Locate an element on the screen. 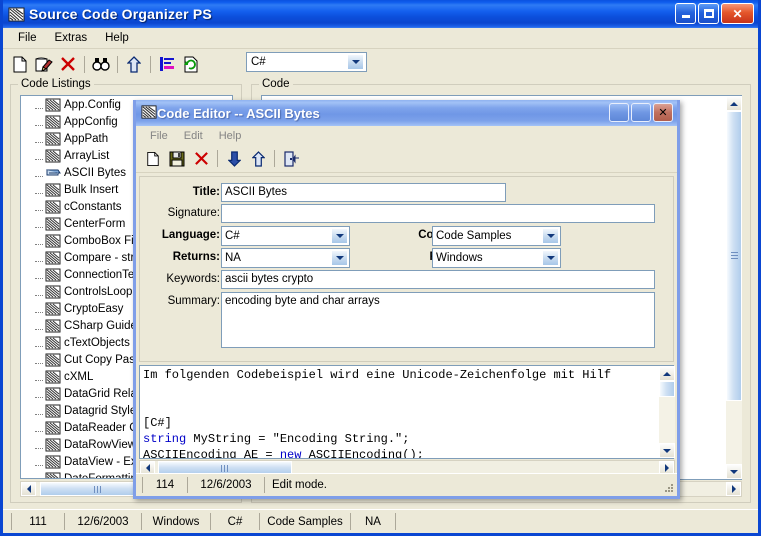  summary-label: Summary: is located at coordinates (193, 301).